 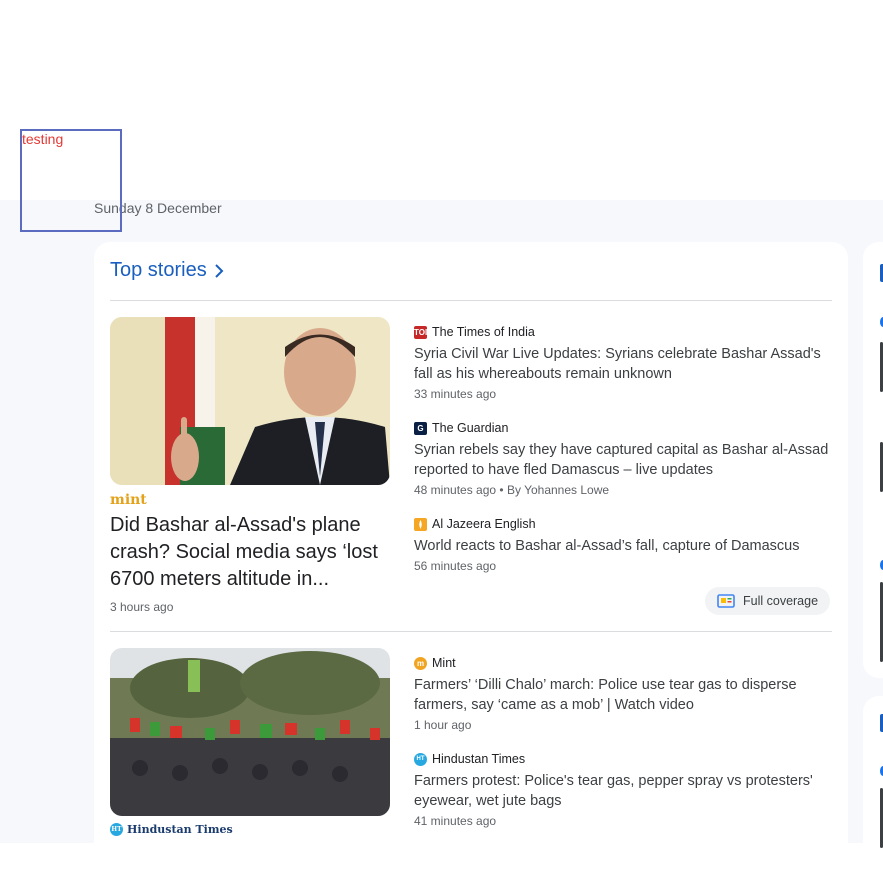 What do you see at coordinates (420, 428) in the screenshot?
I see `guardian-icon: G` at bounding box center [420, 428].